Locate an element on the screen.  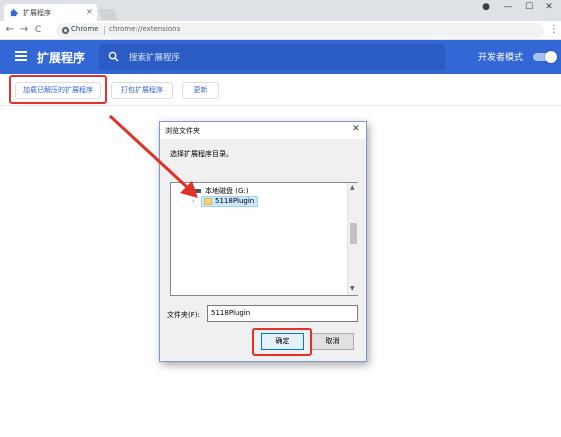
dialog-titlebar: 浏览文件夹 ✕ is located at coordinates (263, 130).